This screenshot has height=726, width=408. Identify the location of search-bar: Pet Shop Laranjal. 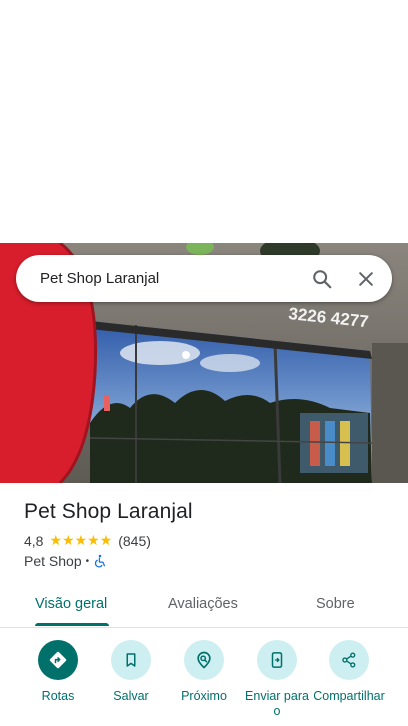
(204, 278).